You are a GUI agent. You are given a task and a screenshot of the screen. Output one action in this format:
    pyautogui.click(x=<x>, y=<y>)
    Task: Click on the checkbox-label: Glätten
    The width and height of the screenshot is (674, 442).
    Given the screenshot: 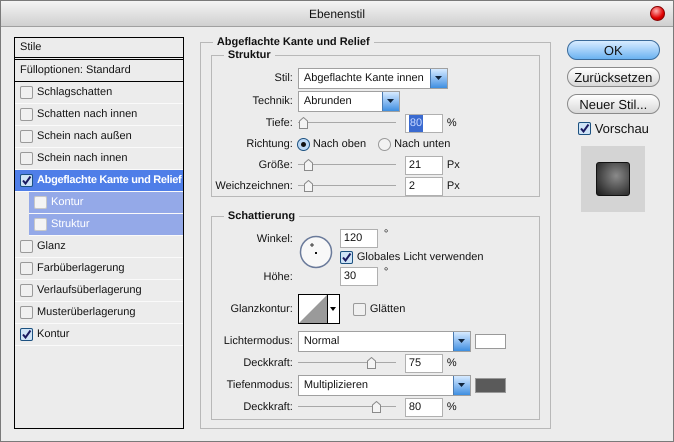 What is the action you would take?
    pyautogui.click(x=388, y=309)
    